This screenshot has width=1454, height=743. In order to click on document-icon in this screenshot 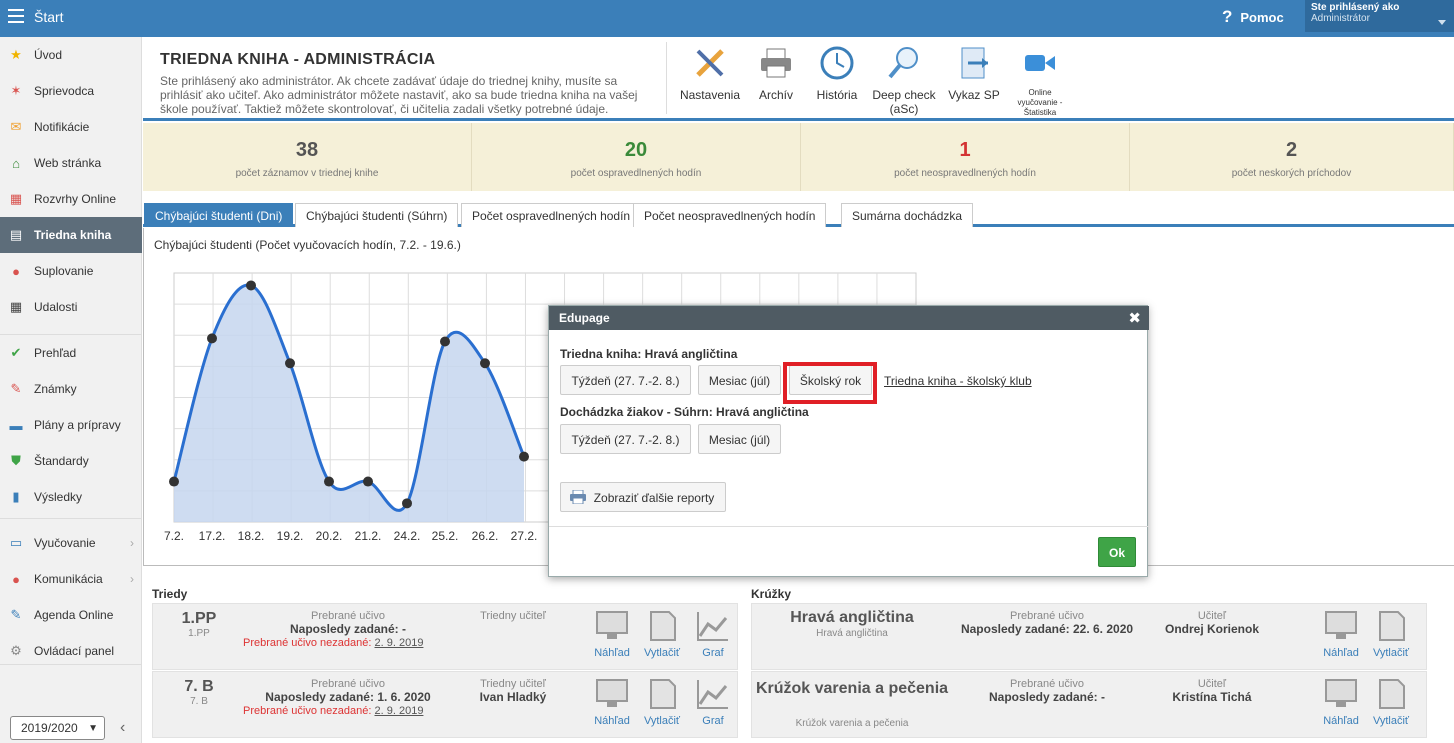, I will do `click(1392, 694)`.